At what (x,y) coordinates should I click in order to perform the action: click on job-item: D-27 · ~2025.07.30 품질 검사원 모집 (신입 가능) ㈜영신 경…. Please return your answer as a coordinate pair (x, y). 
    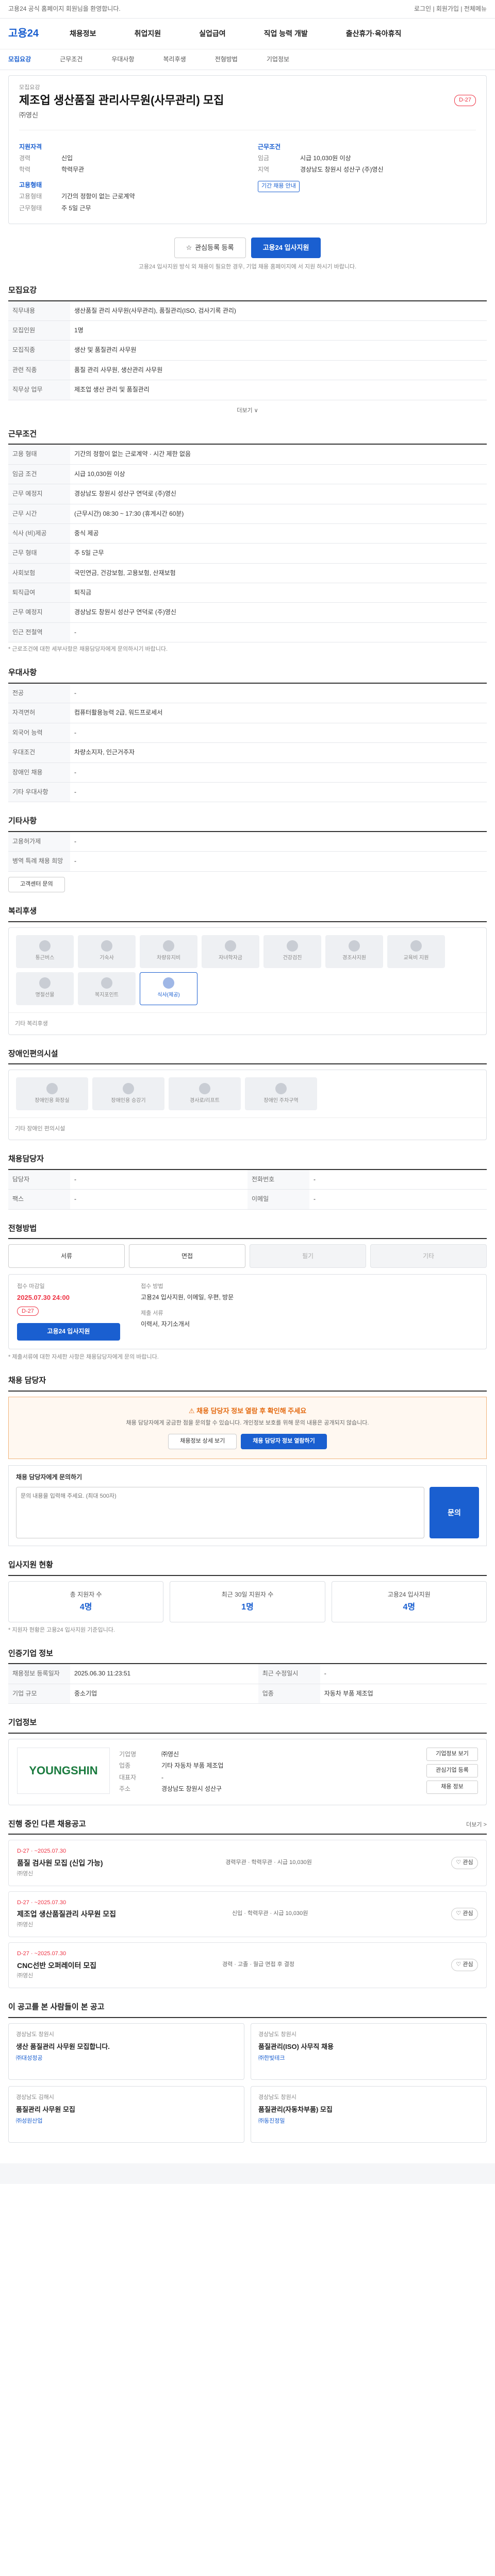
    Looking at the image, I should click on (247, 1863).